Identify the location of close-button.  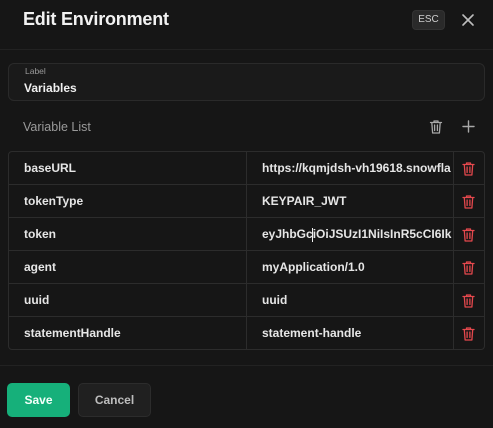
(468, 20).